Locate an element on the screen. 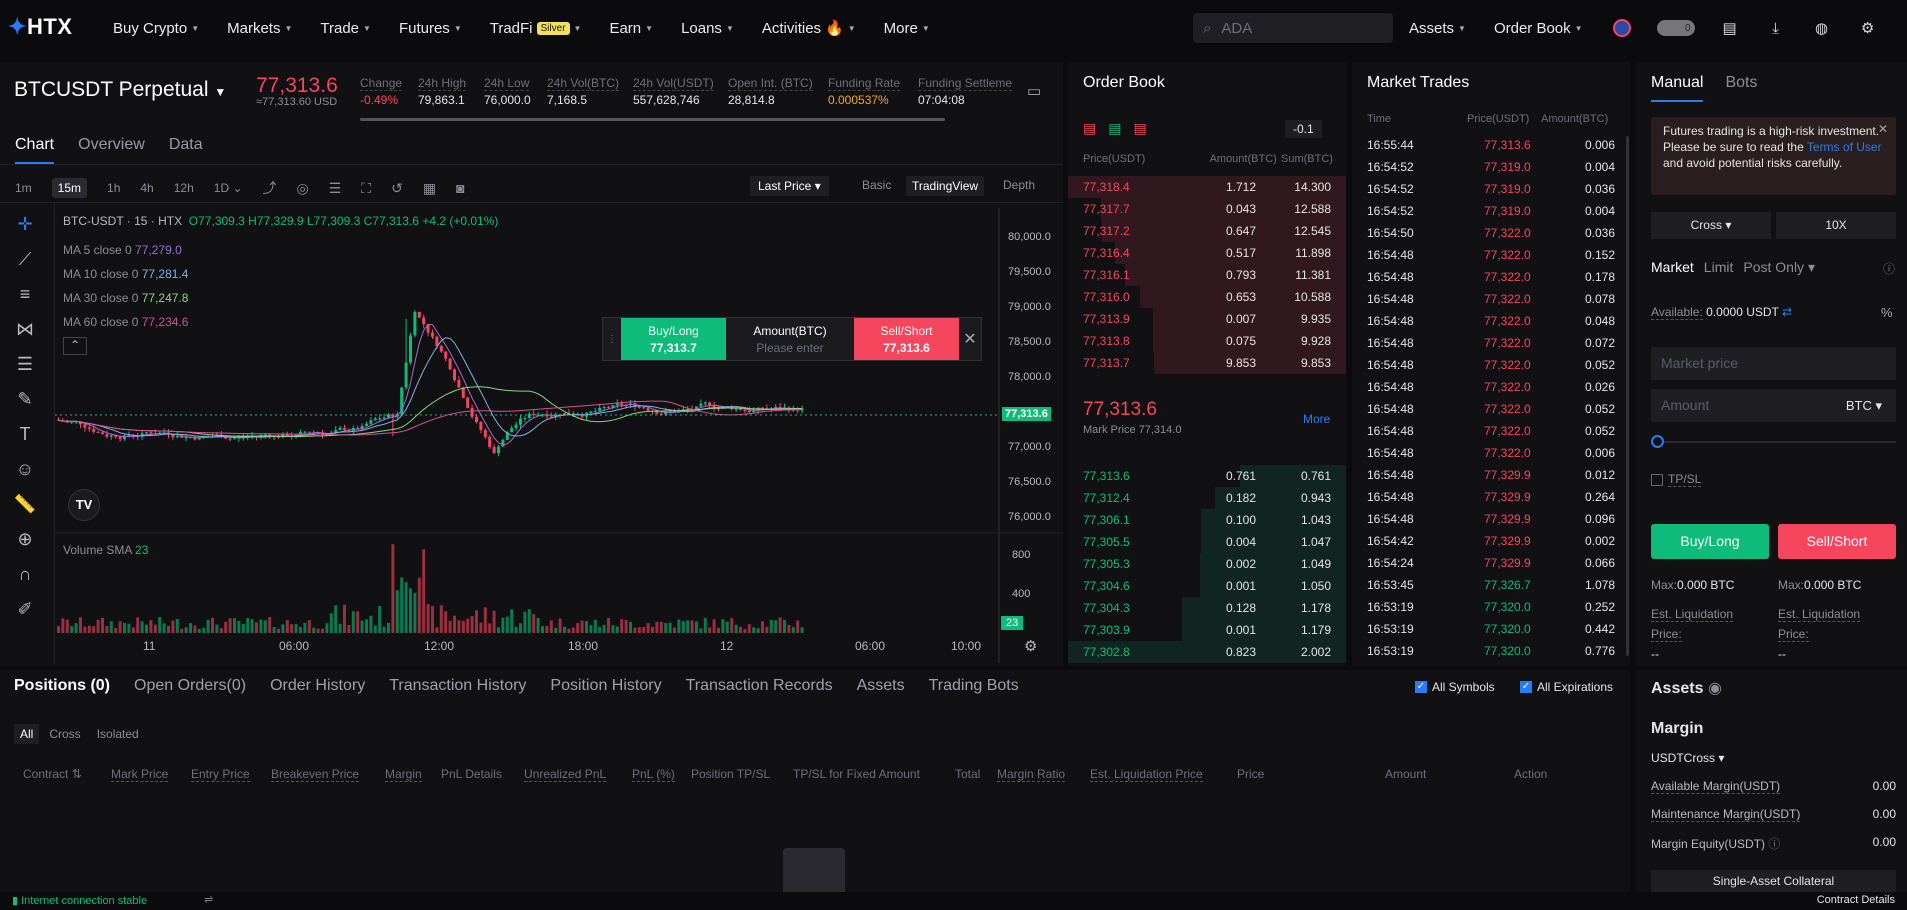 This screenshot has width=1907, height=910. eye-icon: ◉ is located at coordinates (1715, 688).